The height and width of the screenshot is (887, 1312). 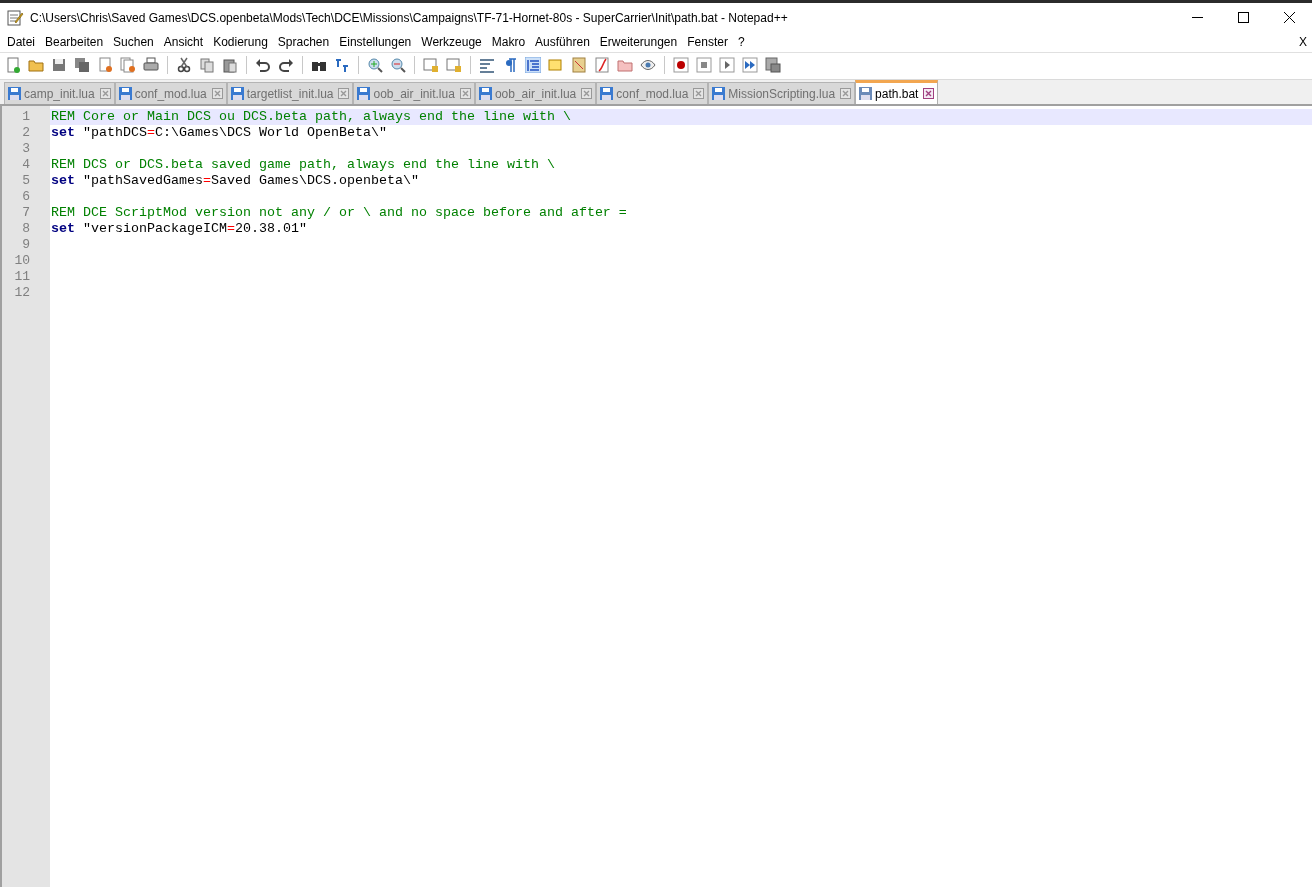 I want to click on copy-icon, so click(x=207, y=64).